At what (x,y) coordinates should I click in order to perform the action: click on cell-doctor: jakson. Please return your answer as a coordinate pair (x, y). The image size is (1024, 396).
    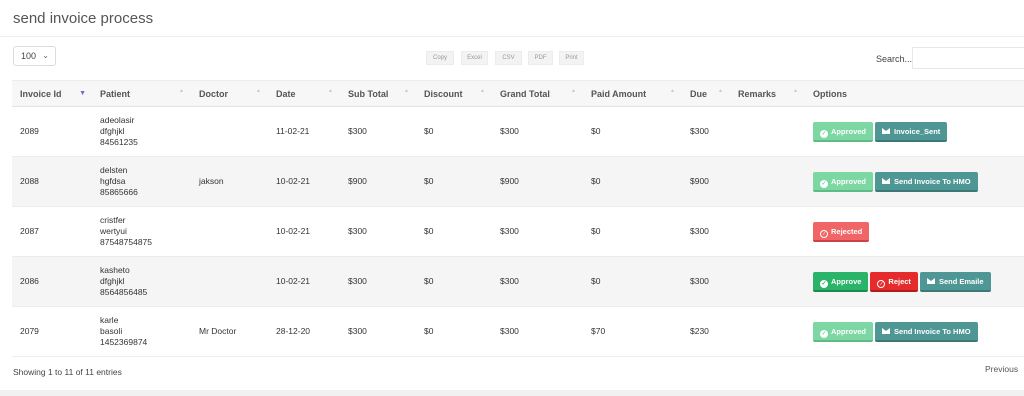
    Looking at the image, I should click on (229, 181).